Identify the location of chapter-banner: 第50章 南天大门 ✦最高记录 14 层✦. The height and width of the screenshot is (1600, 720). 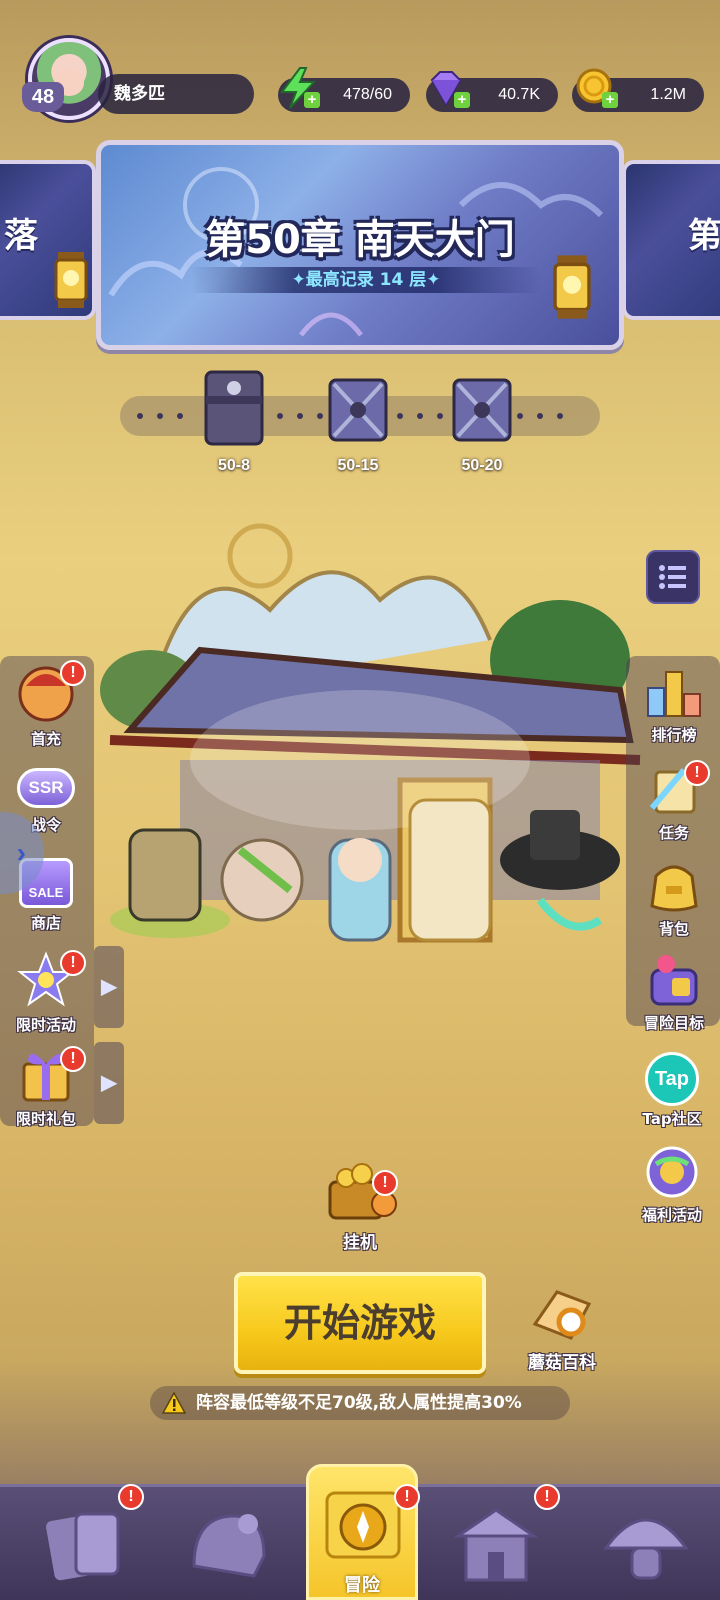
(360, 245).